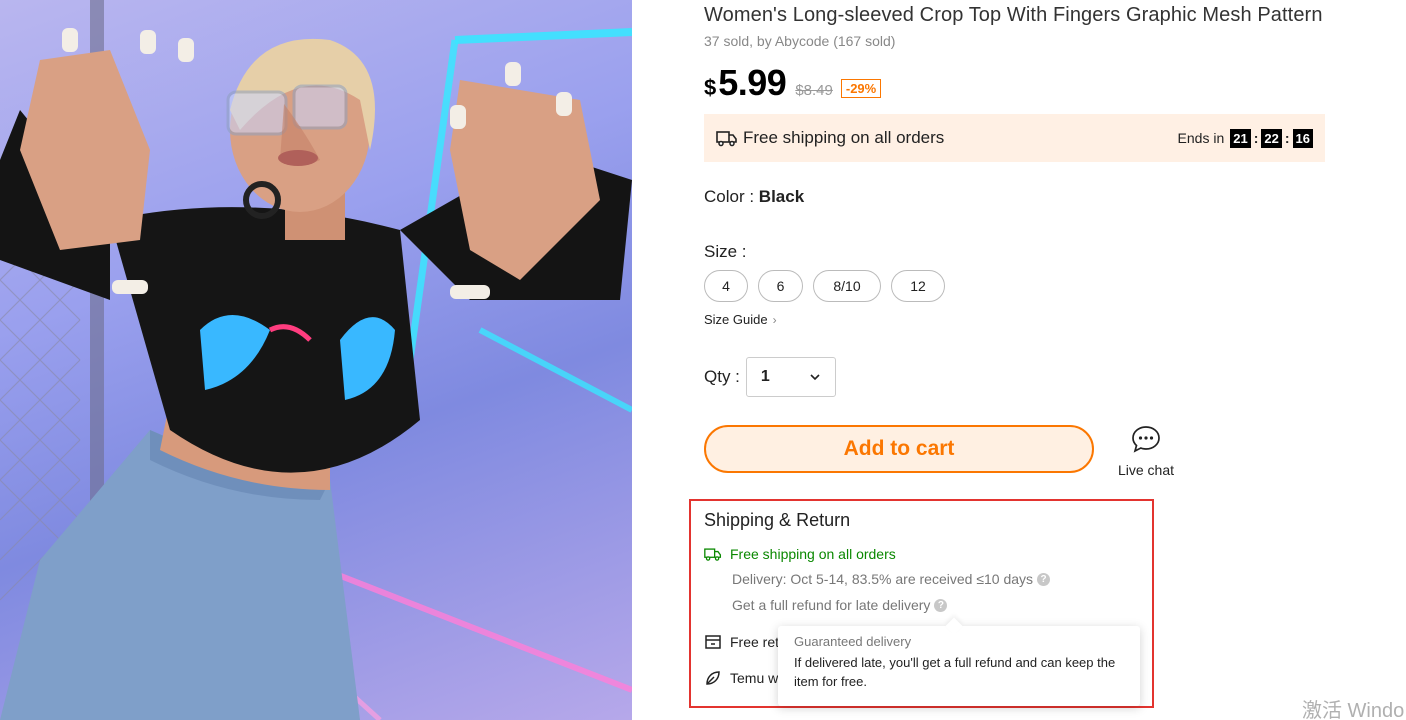 The image size is (1406, 720). What do you see at coordinates (831, 605) in the screenshot?
I see `refund-text: Get a full refund for late delivery` at bounding box center [831, 605].